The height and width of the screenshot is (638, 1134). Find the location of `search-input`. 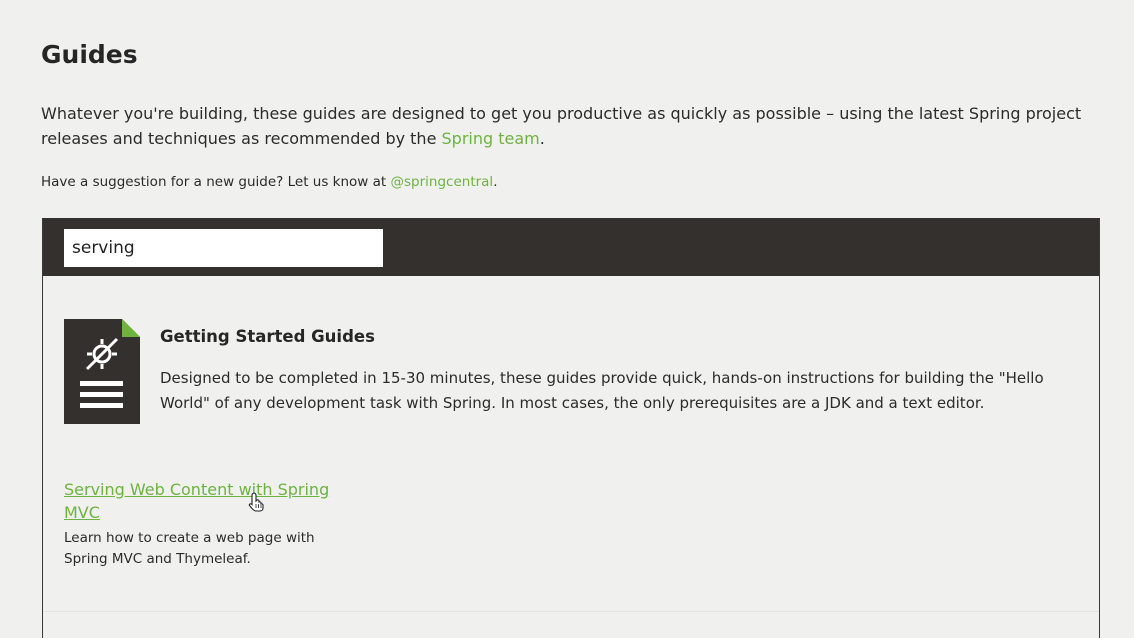

search-input is located at coordinates (223, 248).